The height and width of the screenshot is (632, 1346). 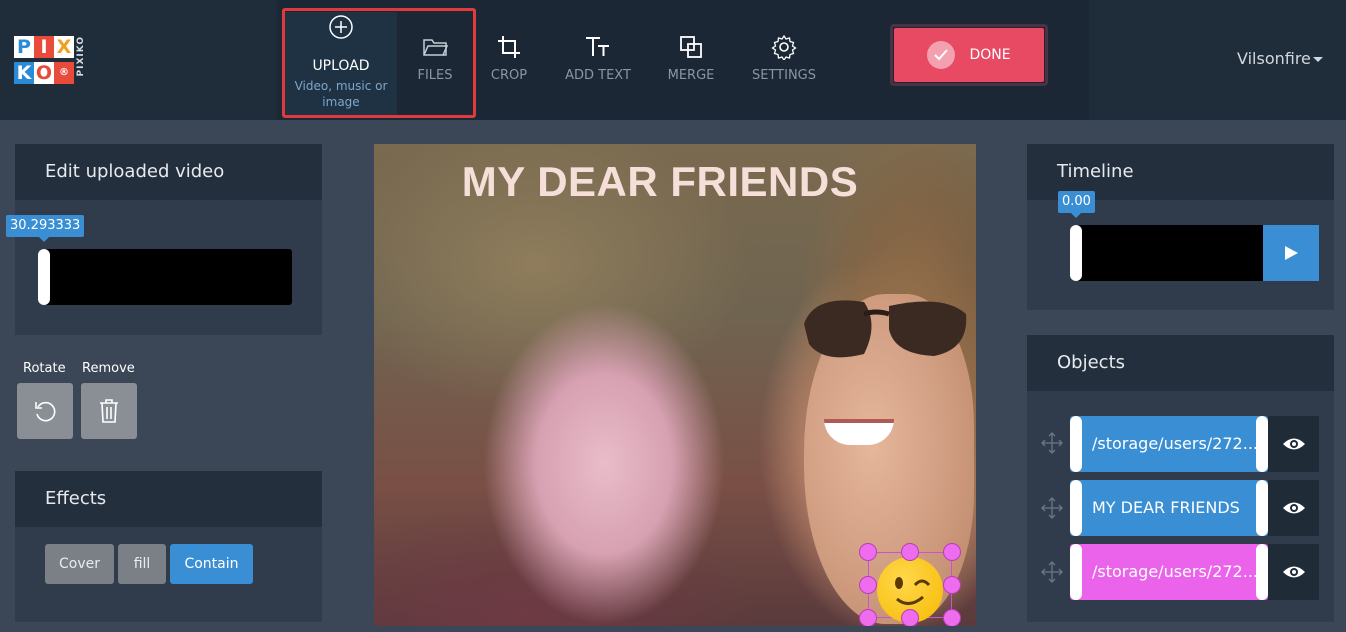 What do you see at coordinates (509, 75) in the screenshot?
I see `crop-label: CROP` at bounding box center [509, 75].